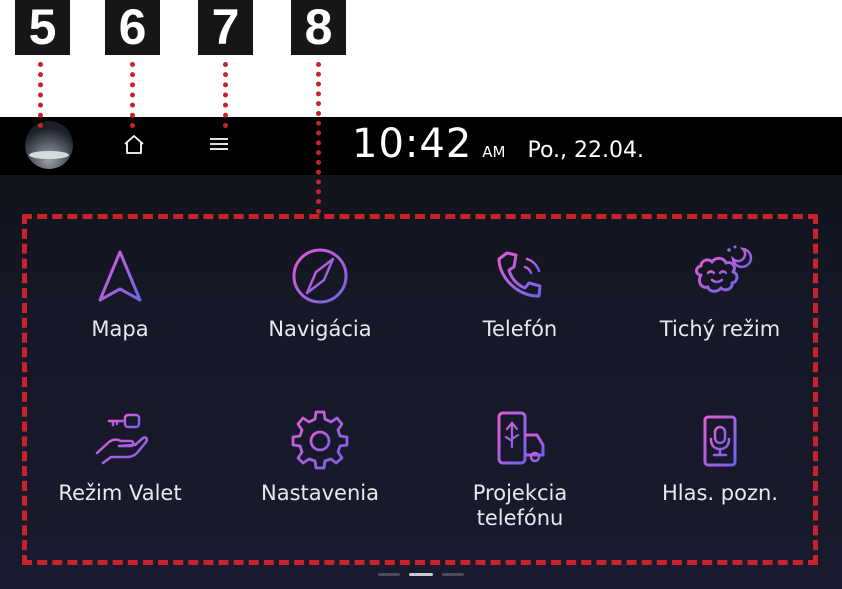 The height and width of the screenshot is (589, 842). I want to click on callout-8: 8, so click(318, 27).